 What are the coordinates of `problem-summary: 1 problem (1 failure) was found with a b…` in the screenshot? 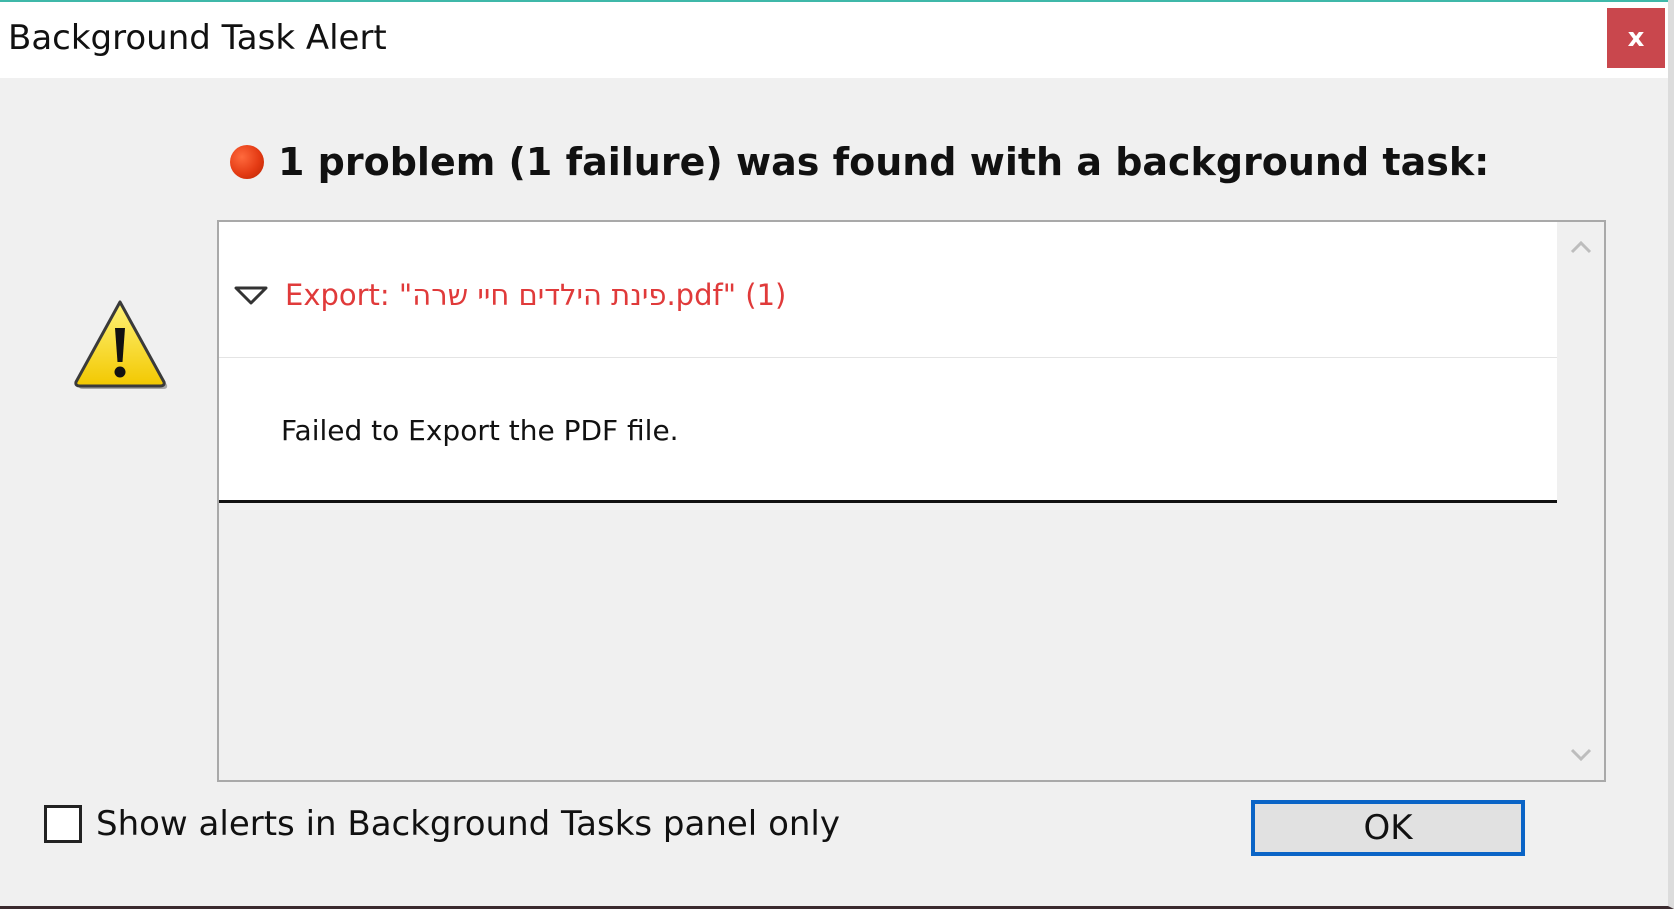 It's located at (859, 162).